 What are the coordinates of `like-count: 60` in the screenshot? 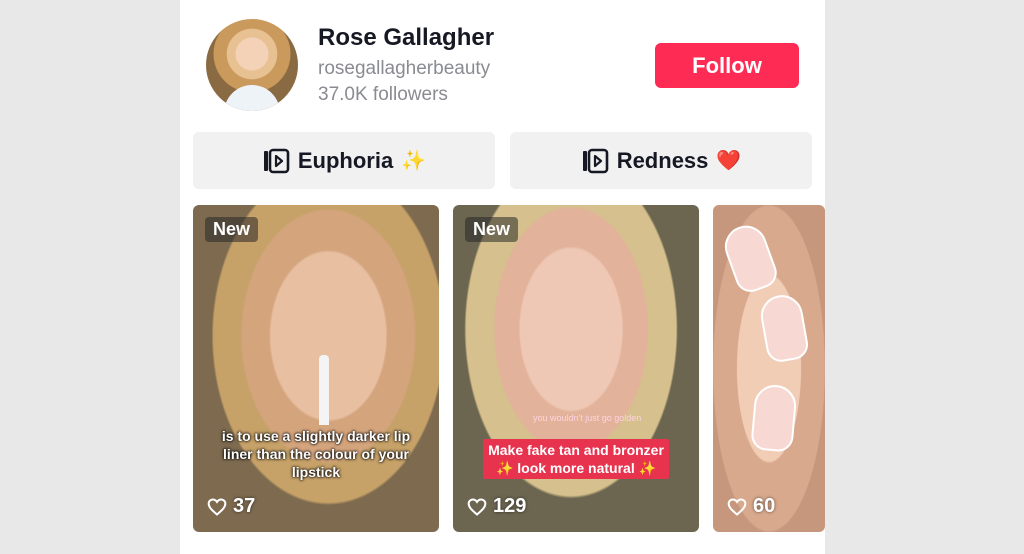 It's located at (751, 506).